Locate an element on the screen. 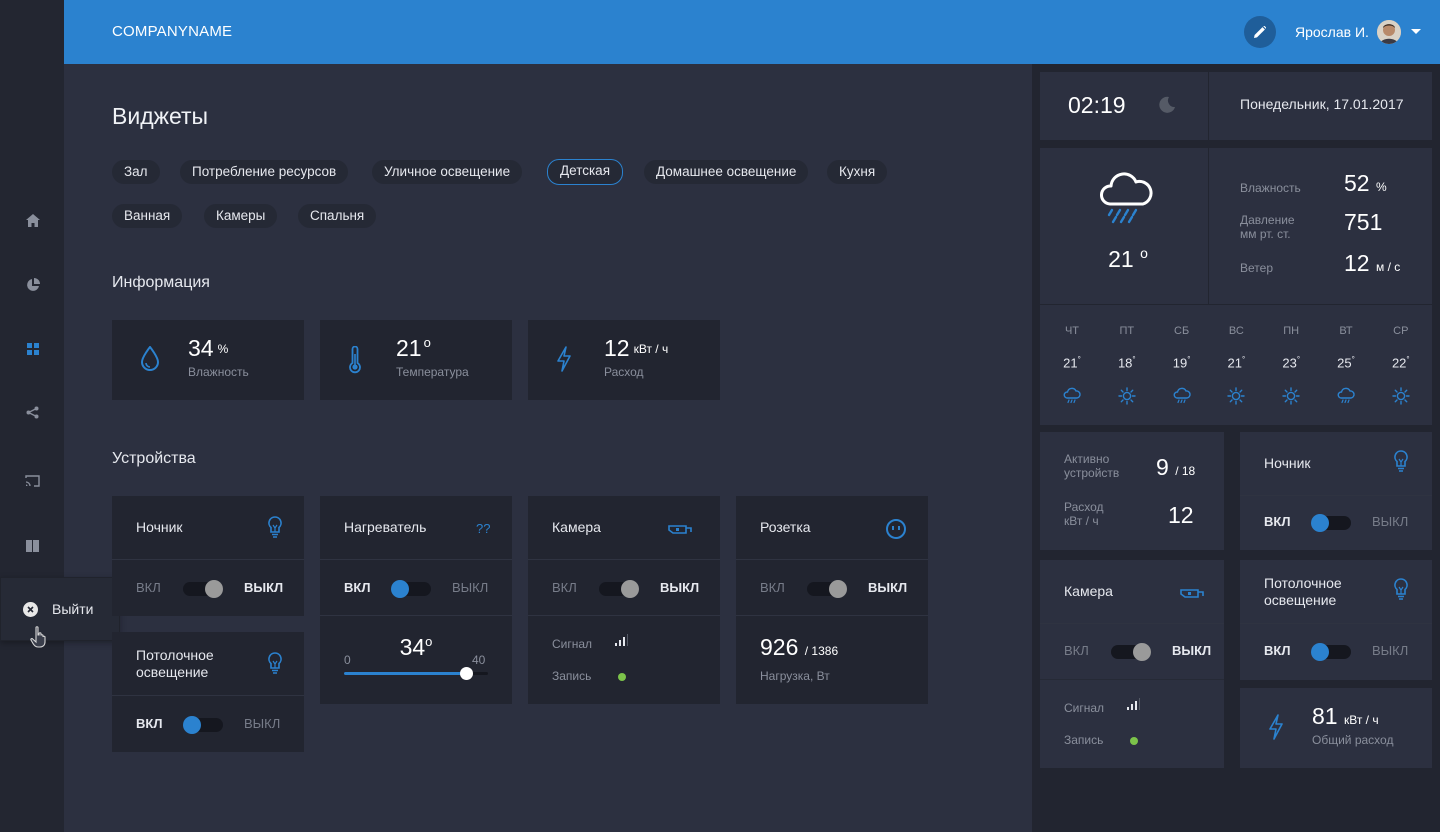 The image size is (1440, 832). time-card: 02:19 is located at coordinates (1124, 106).